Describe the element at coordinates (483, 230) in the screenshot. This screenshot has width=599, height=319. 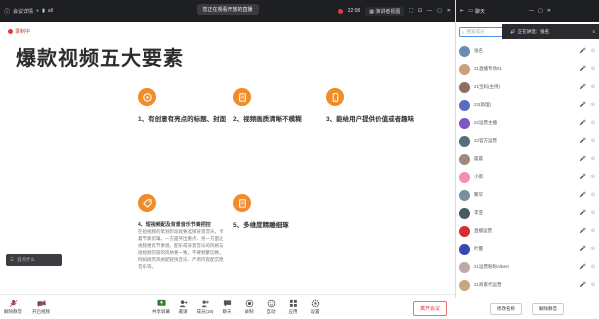
I see `participant-name: 直播运营` at that location.